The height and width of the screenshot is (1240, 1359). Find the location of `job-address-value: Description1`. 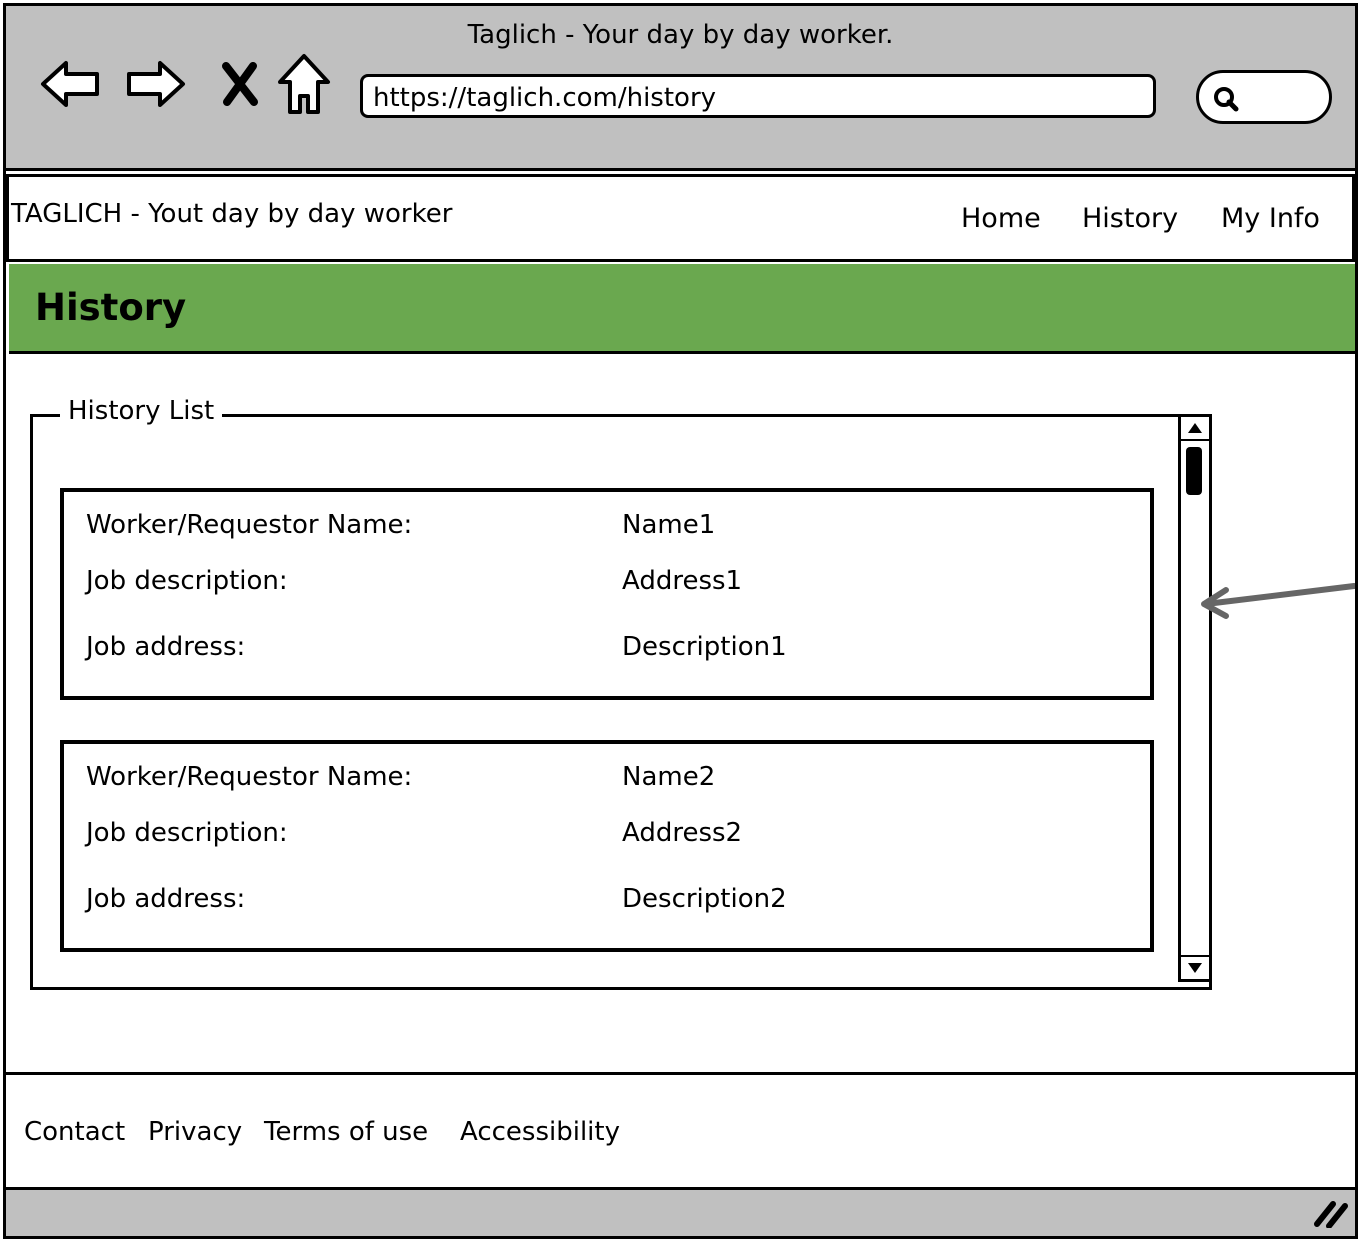

job-address-value: Description1 is located at coordinates (704, 647).